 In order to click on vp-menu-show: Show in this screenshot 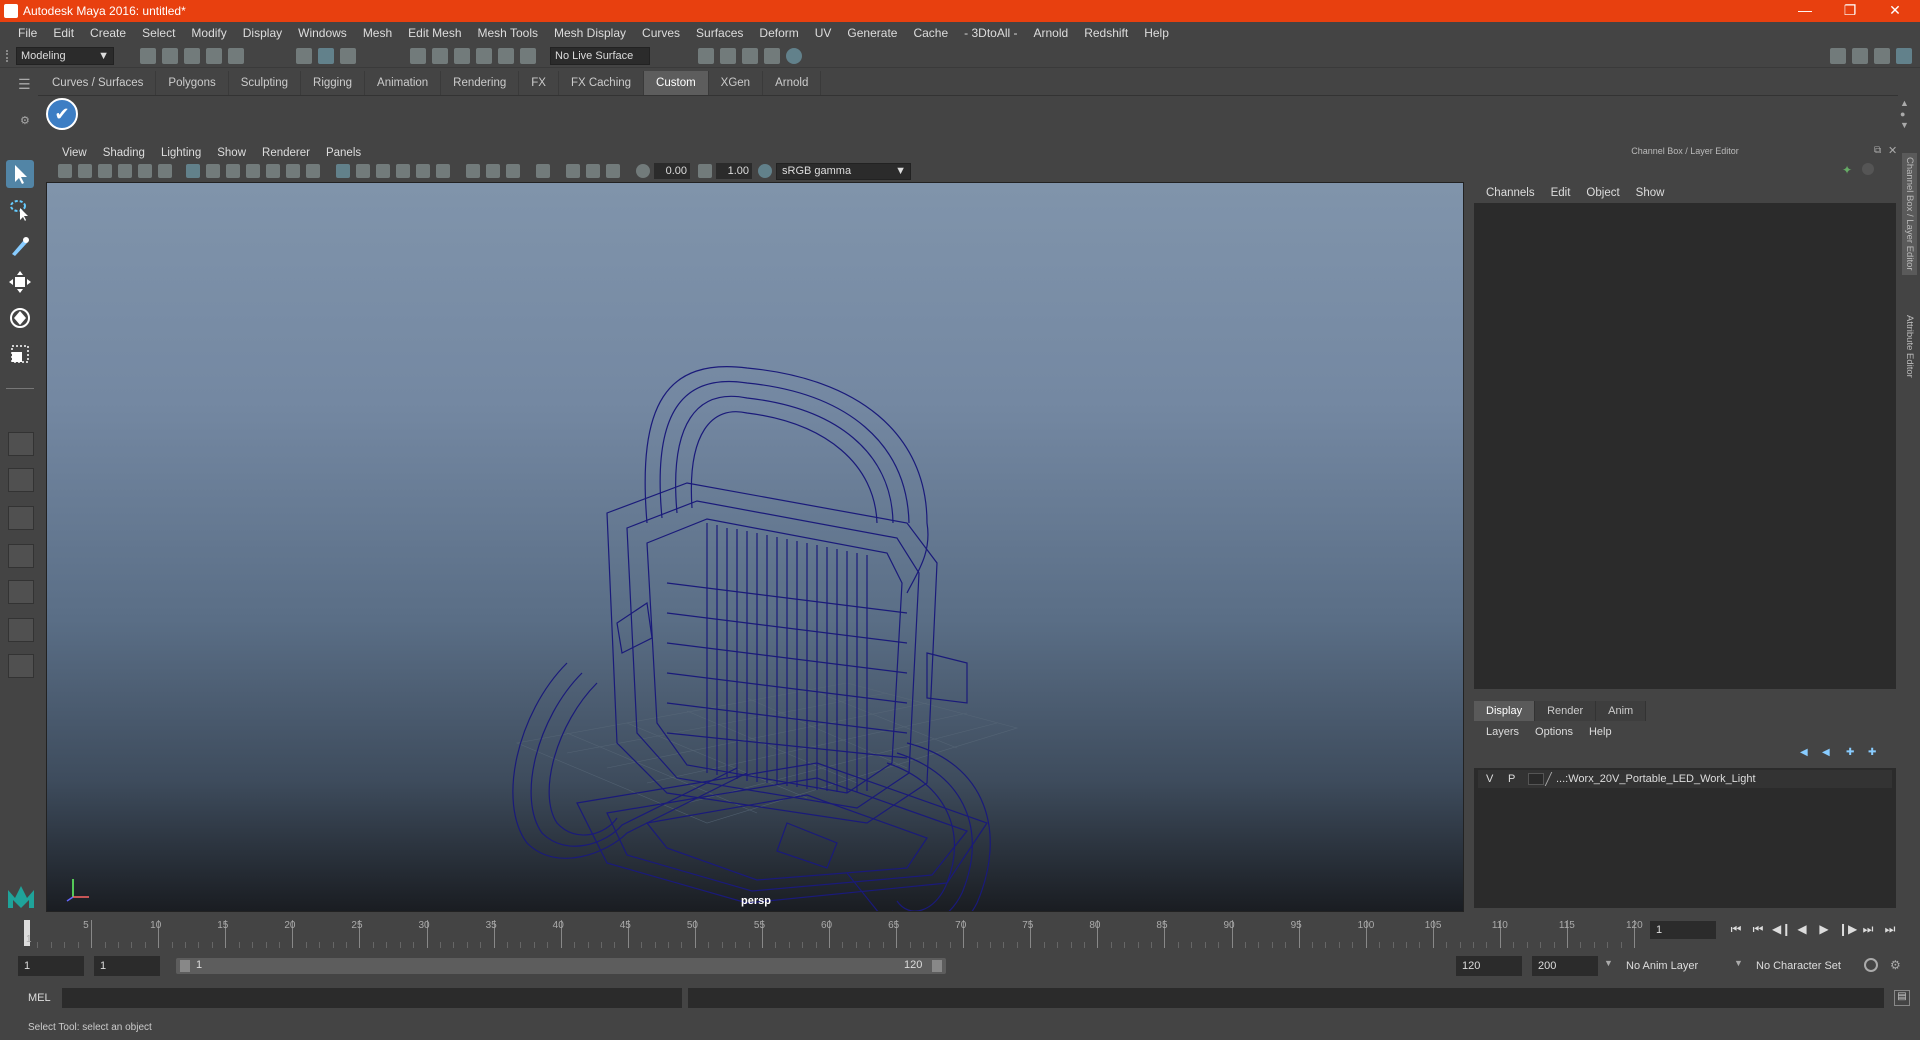, I will do `click(231, 153)`.